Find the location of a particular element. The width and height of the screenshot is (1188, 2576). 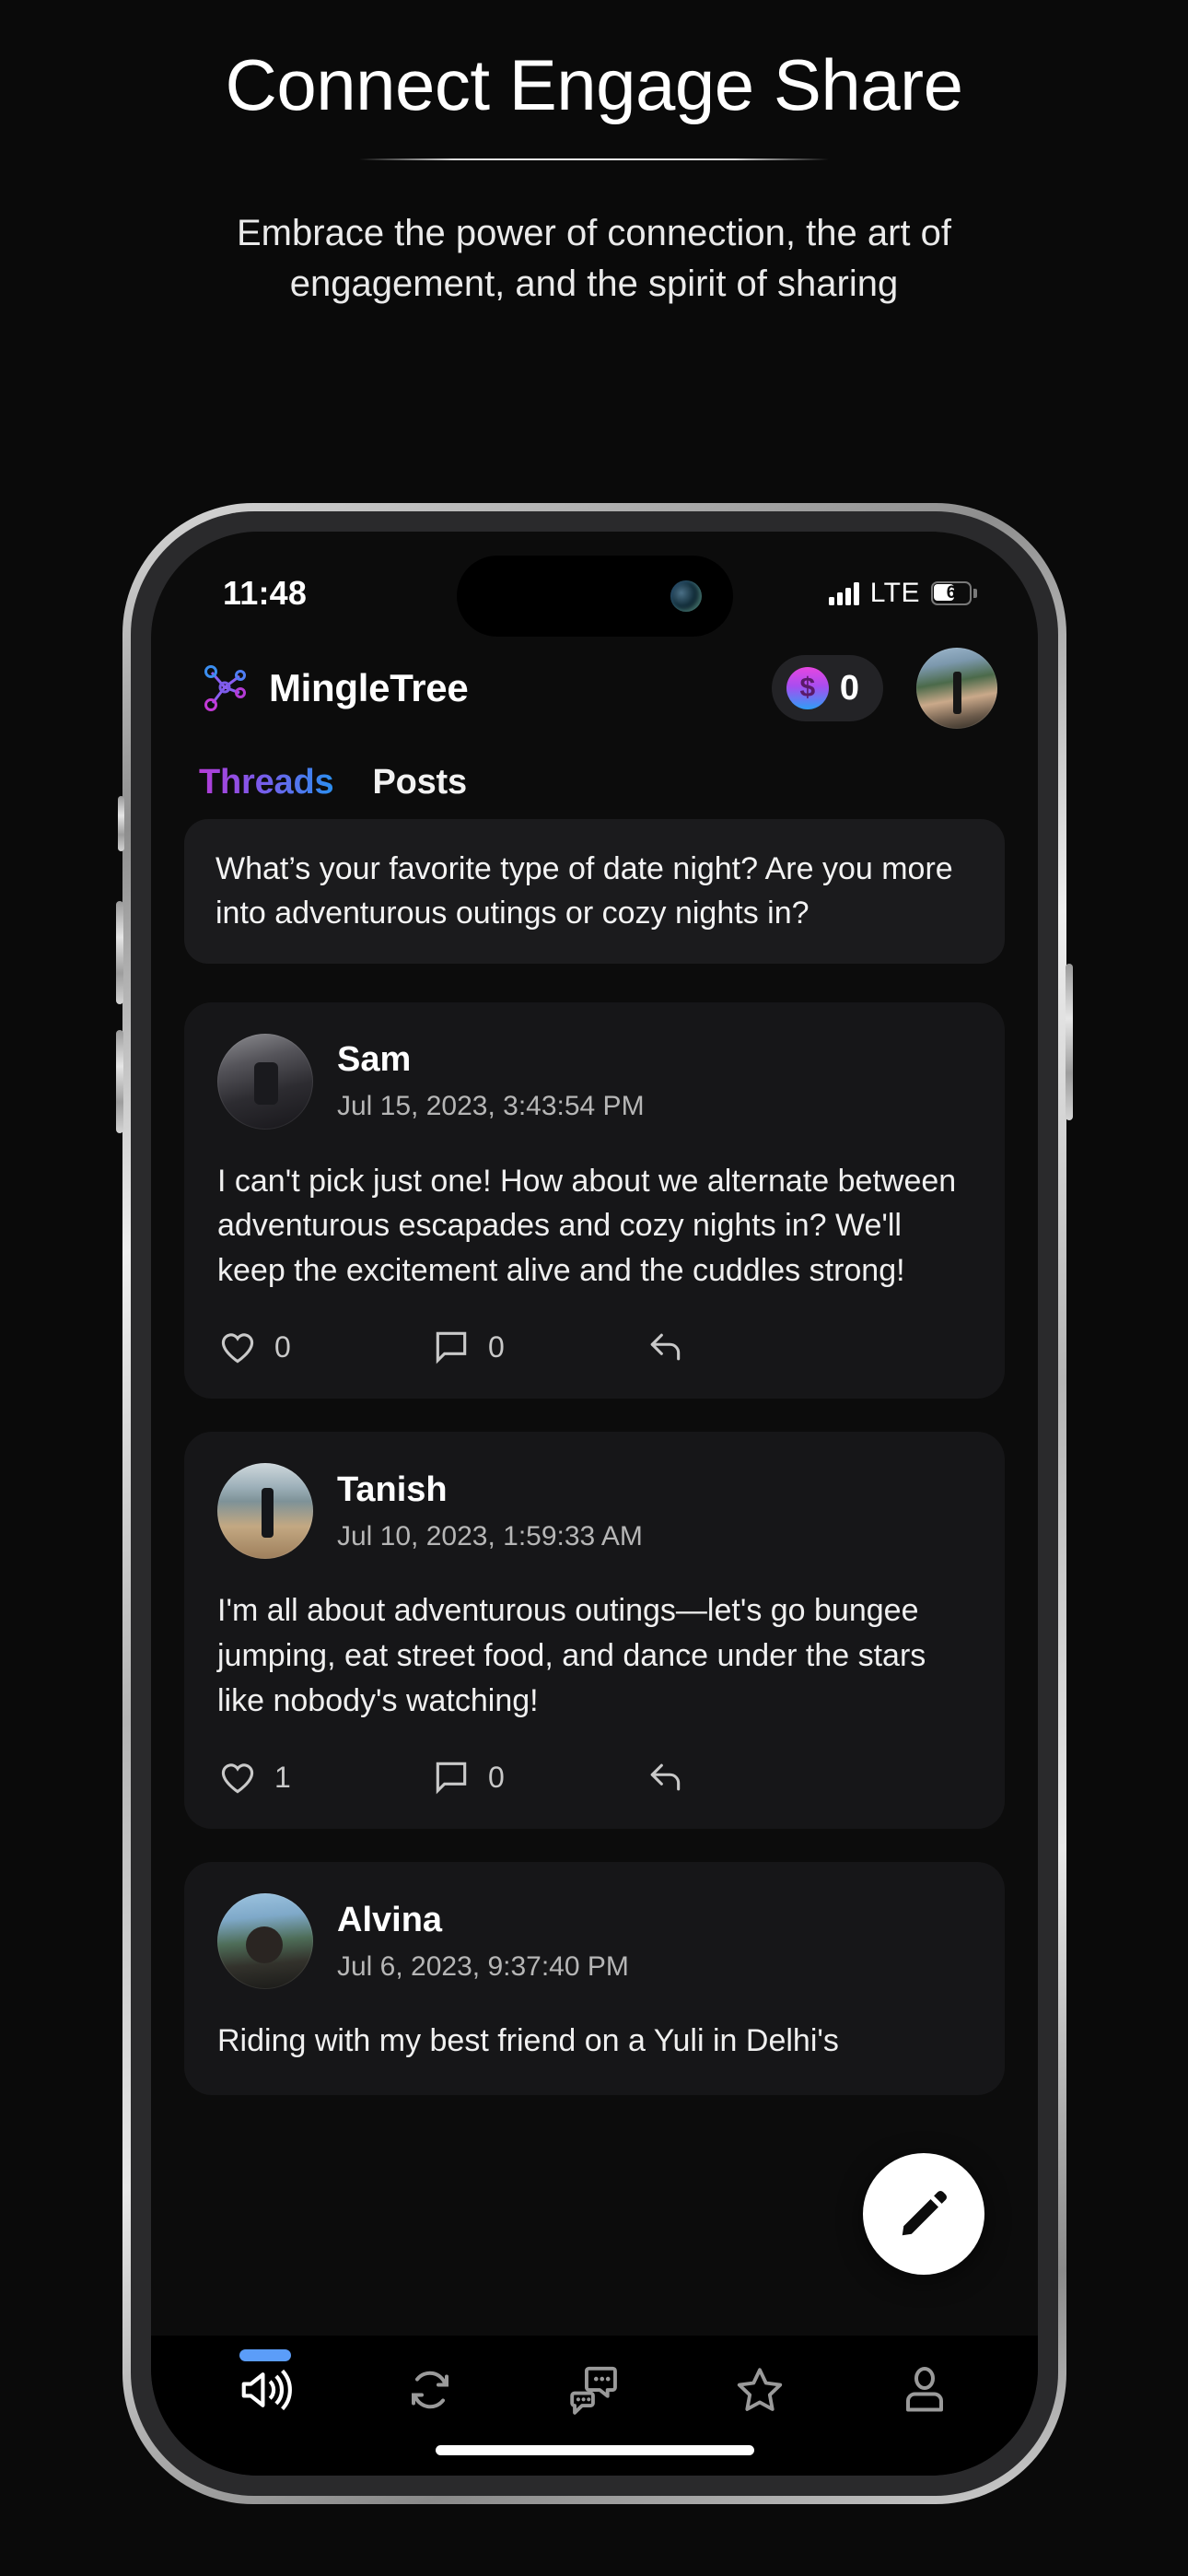

coin-balance-button: $ 0 is located at coordinates (827, 688).